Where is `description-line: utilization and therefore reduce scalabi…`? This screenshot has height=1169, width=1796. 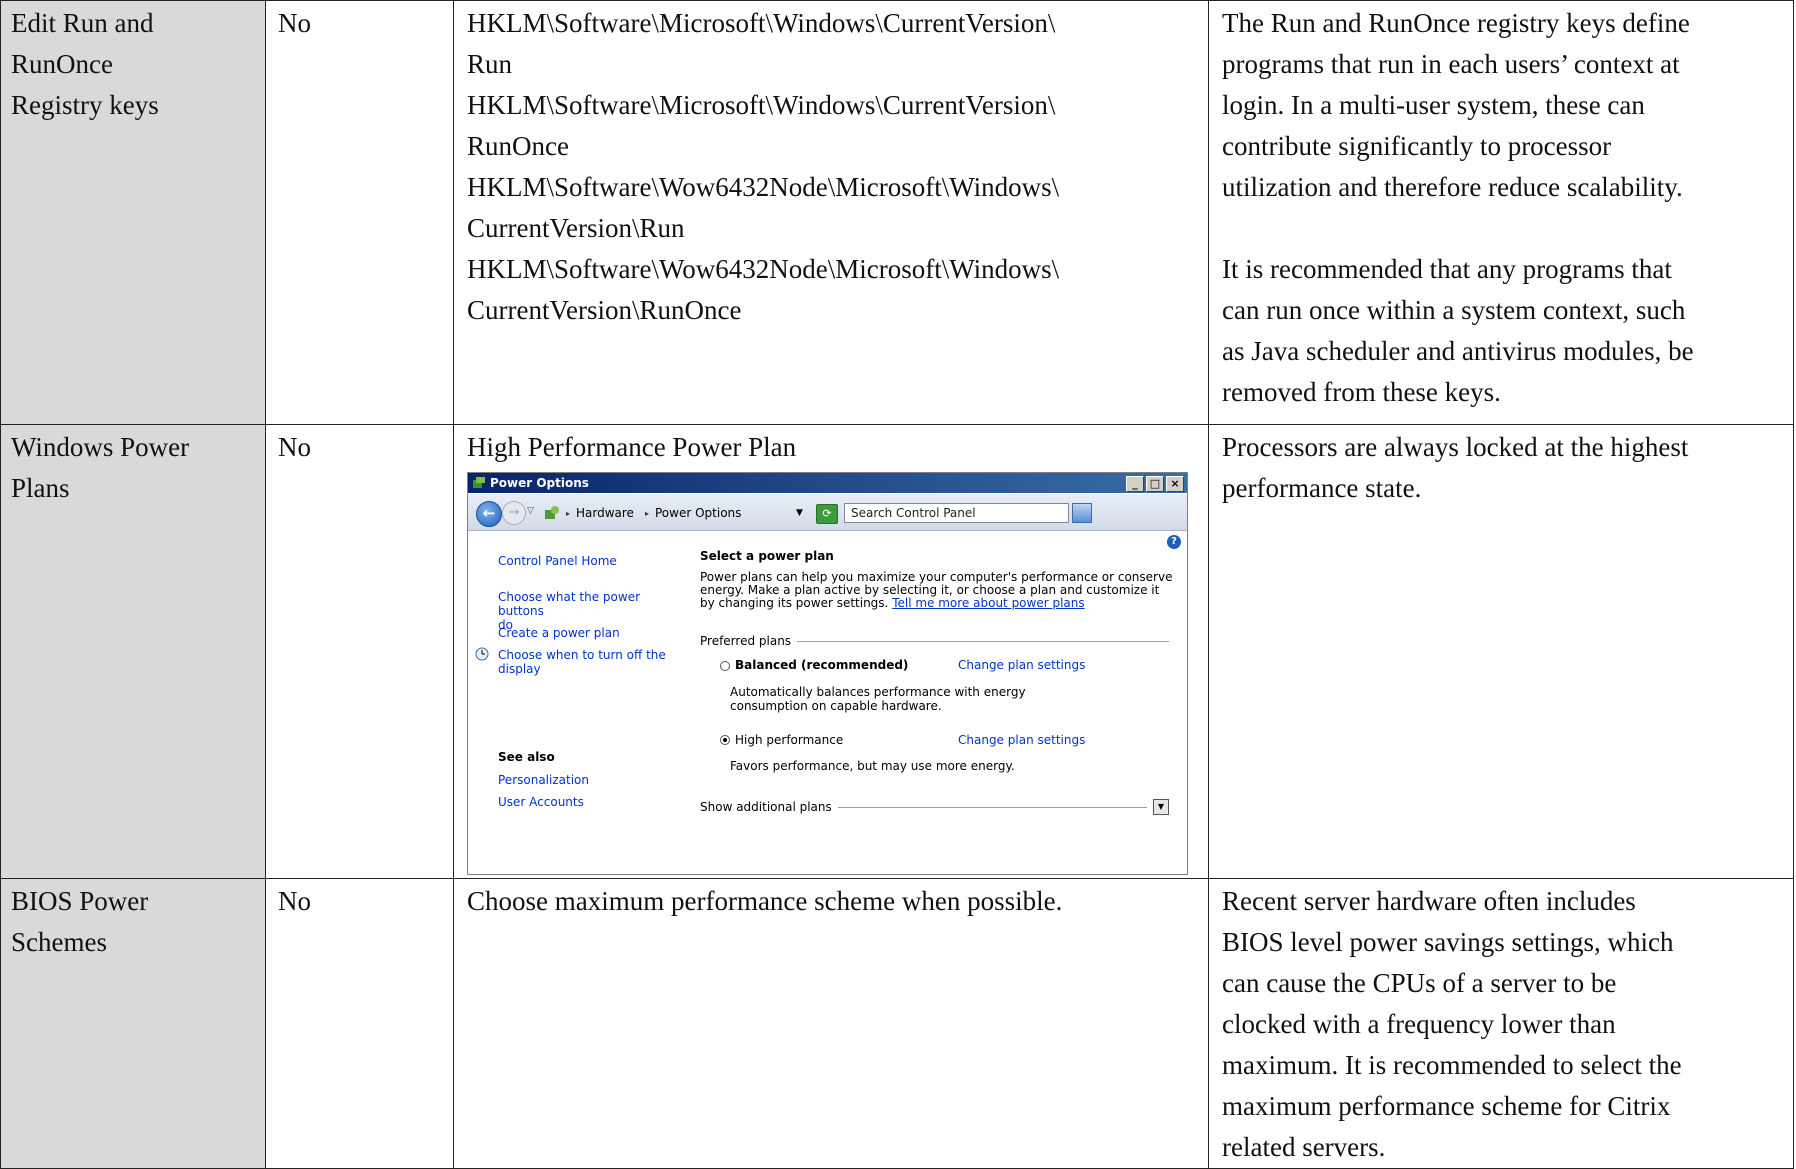 description-line: utilization and therefore reduce scalabi… is located at coordinates (1452, 187).